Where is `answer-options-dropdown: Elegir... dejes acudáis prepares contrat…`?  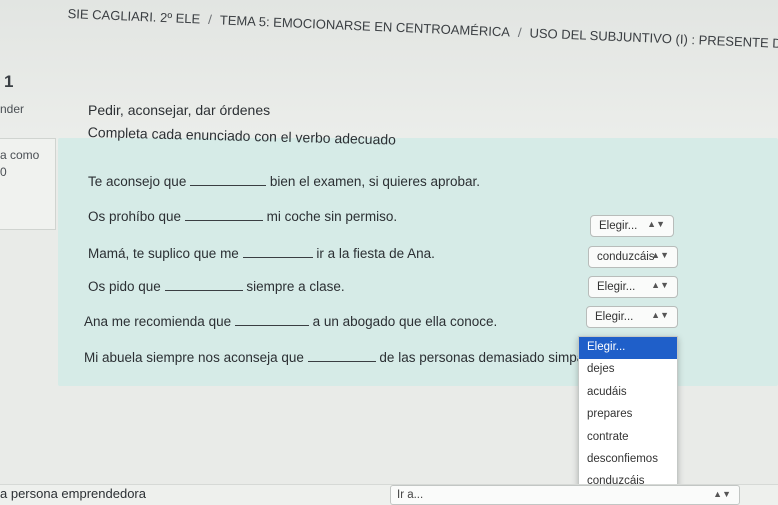 answer-options-dropdown: Elegir... dejes acudáis prepares contrat… is located at coordinates (628, 412).